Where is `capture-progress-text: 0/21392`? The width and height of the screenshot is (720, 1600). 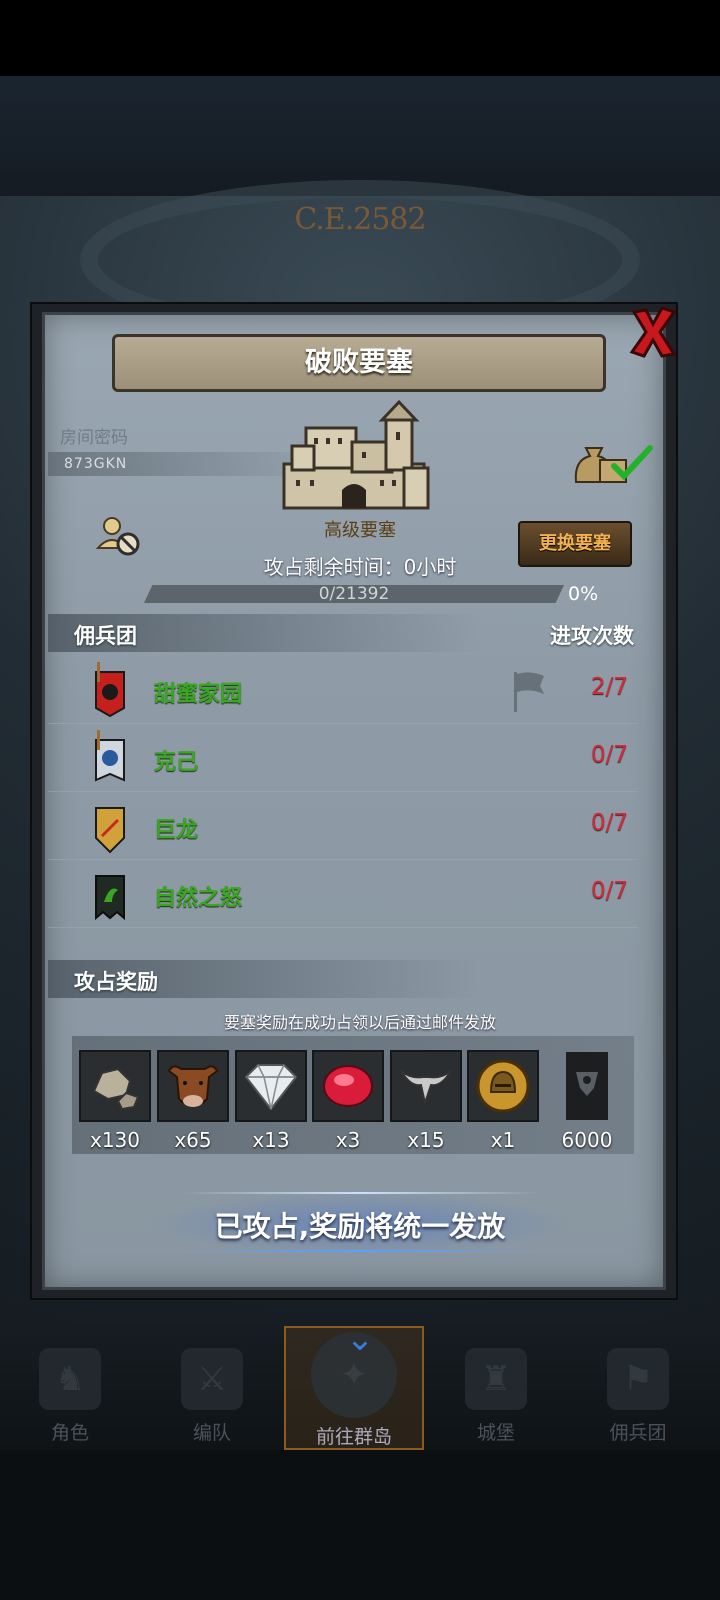
capture-progress-text: 0/21392 is located at coordinates (354, 594).